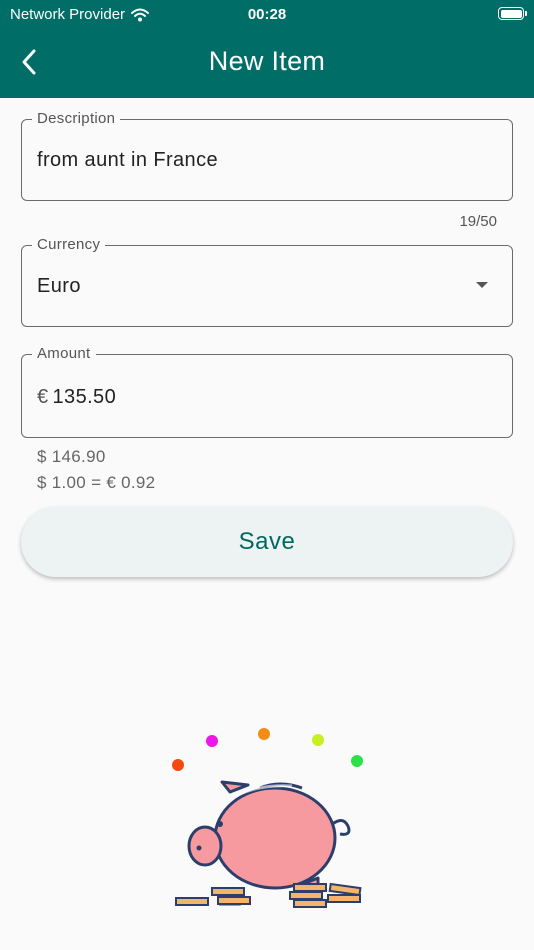 This screenshot has width=534, height=950. Describe the element at coordinates (96, 482) in the screenshot. I see `exchange-rate: $ 1.00 = € 0.92` at that location.